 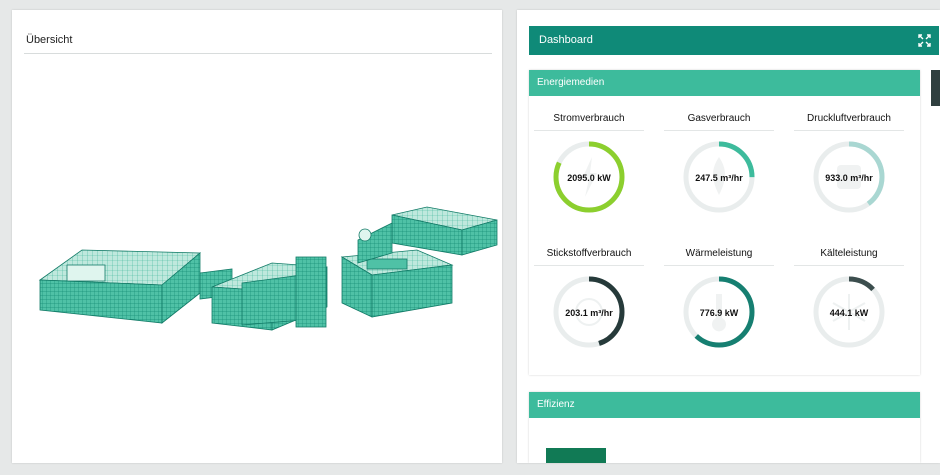 I want to click on gauge-label: Gasverbrauch, so click(x=719, y=122).